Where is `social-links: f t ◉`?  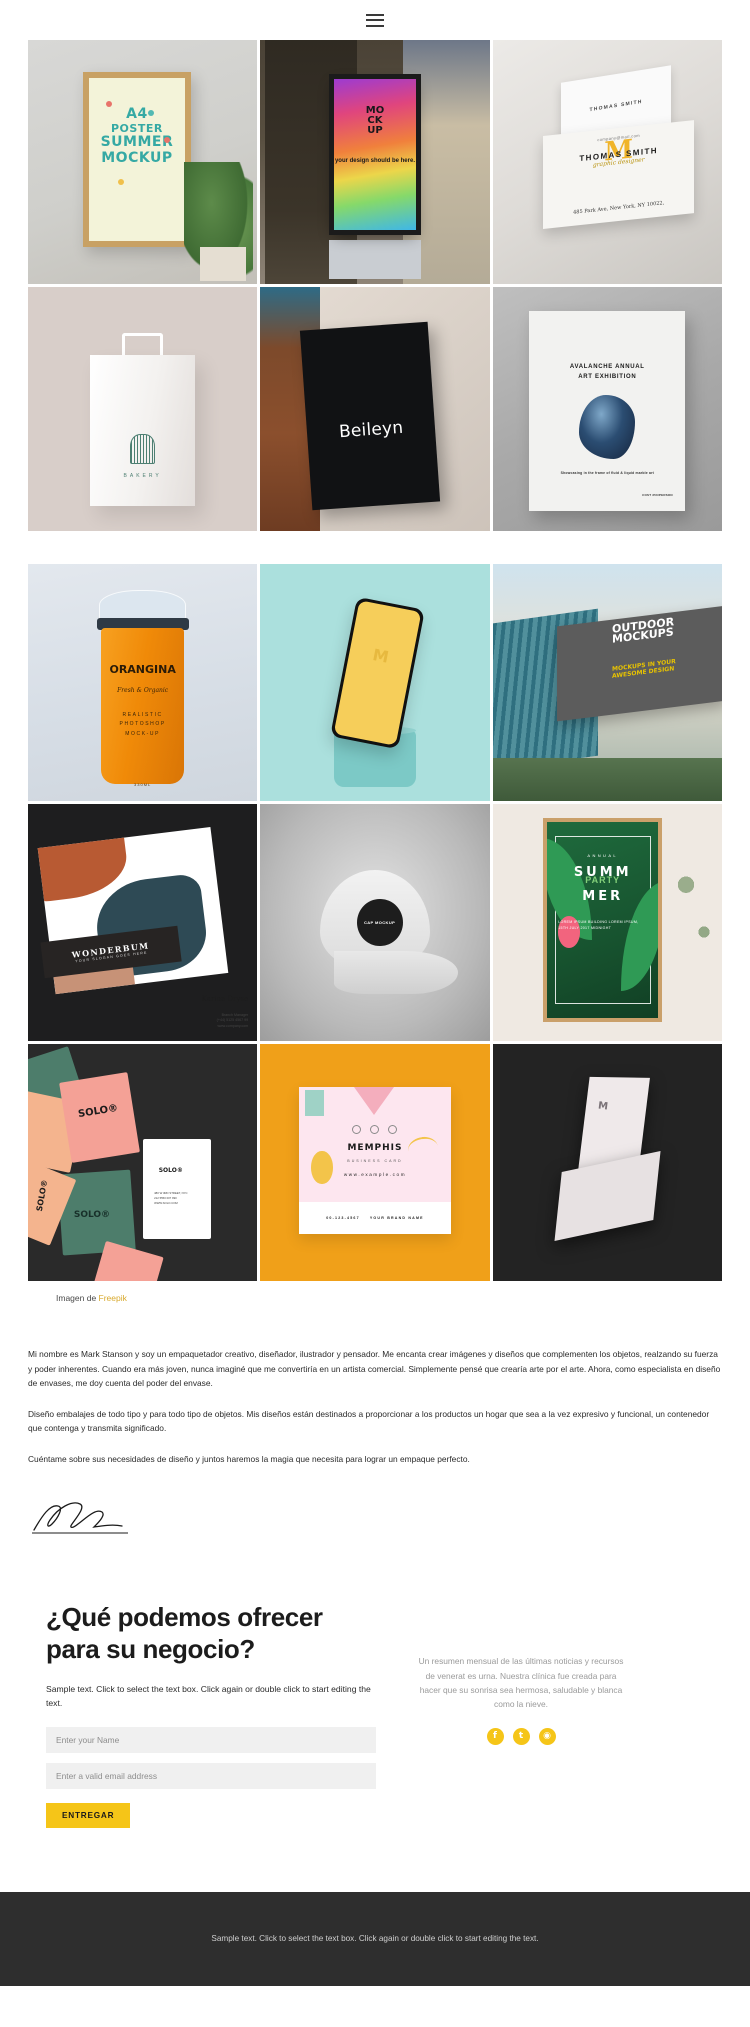 social-links: f t ◉ is located at coordinates (521, 1736).